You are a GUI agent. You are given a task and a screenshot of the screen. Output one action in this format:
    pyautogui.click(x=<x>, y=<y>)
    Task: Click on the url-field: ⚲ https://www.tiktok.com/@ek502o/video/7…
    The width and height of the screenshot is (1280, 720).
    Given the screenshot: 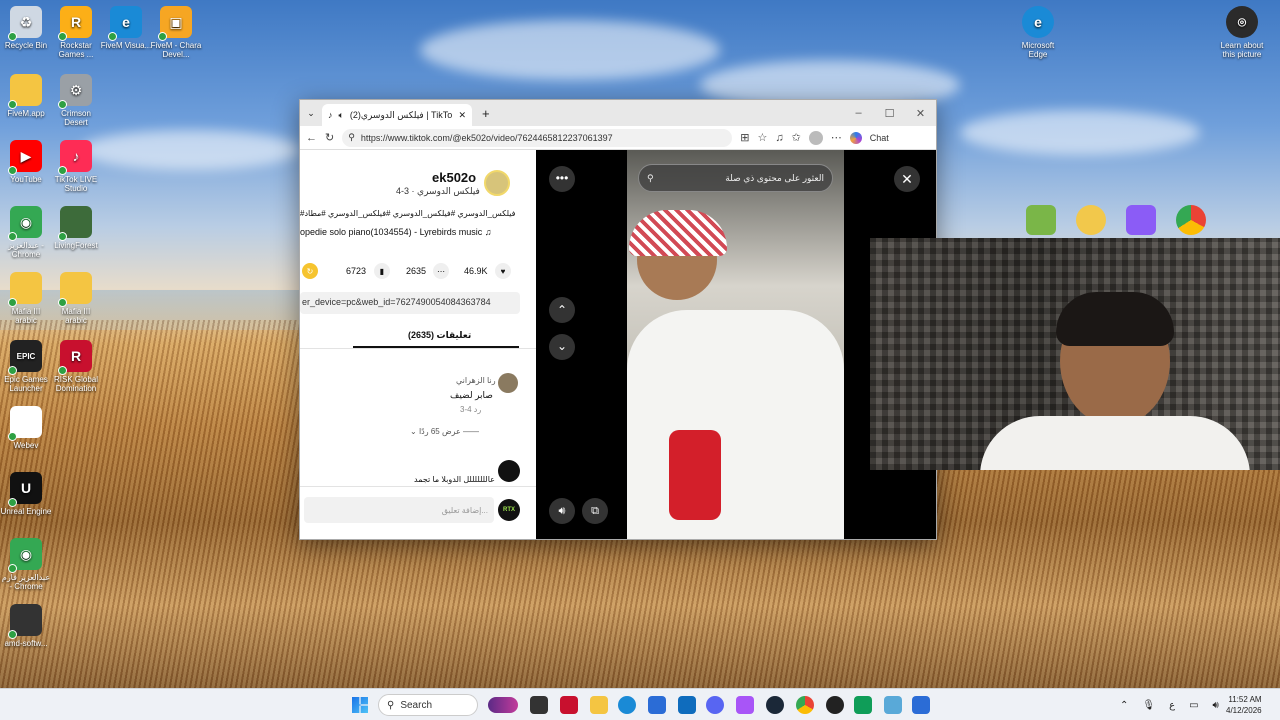 What is the action you would take?
    pyautogui.click(x=537, y=137)
    